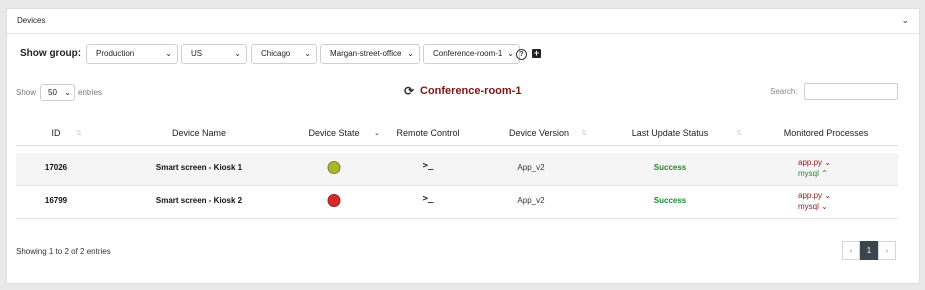 The image size is (925, 290). Describe the element at coordinates (851, 91) in the screenshot. I see `search-input` at that location.